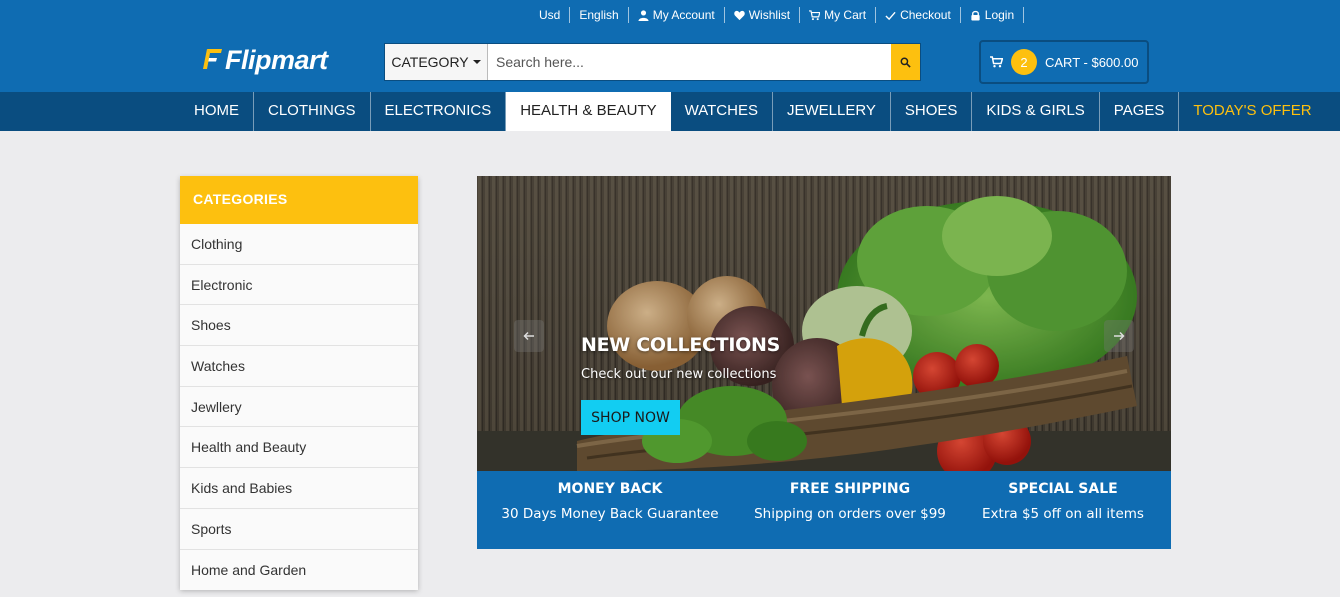 The width and height of the screenshot is (1340, 597). Describe the element at coordinates (630, 417) in the screenshot. I see `shop-now-button: SHOP NOW` at that location.